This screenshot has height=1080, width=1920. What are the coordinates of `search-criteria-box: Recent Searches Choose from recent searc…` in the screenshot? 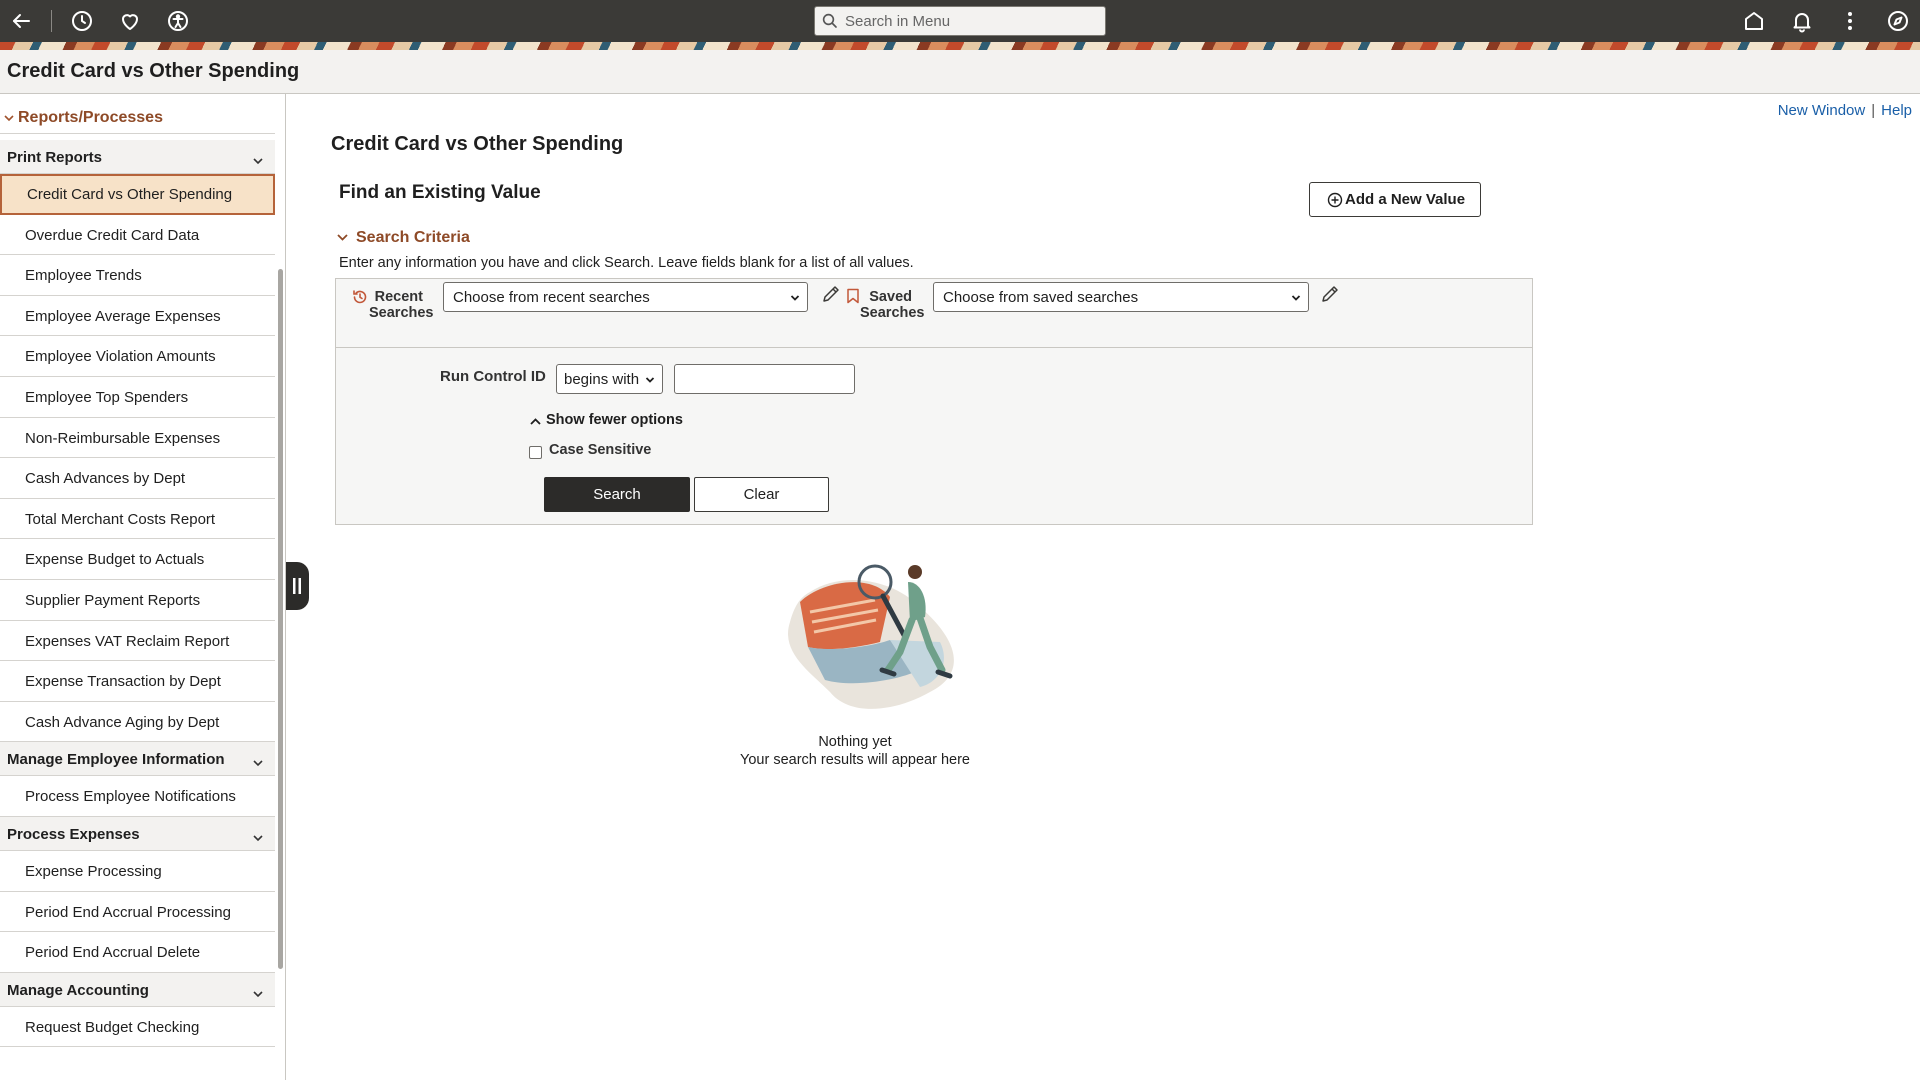 It's located at (934, 401).